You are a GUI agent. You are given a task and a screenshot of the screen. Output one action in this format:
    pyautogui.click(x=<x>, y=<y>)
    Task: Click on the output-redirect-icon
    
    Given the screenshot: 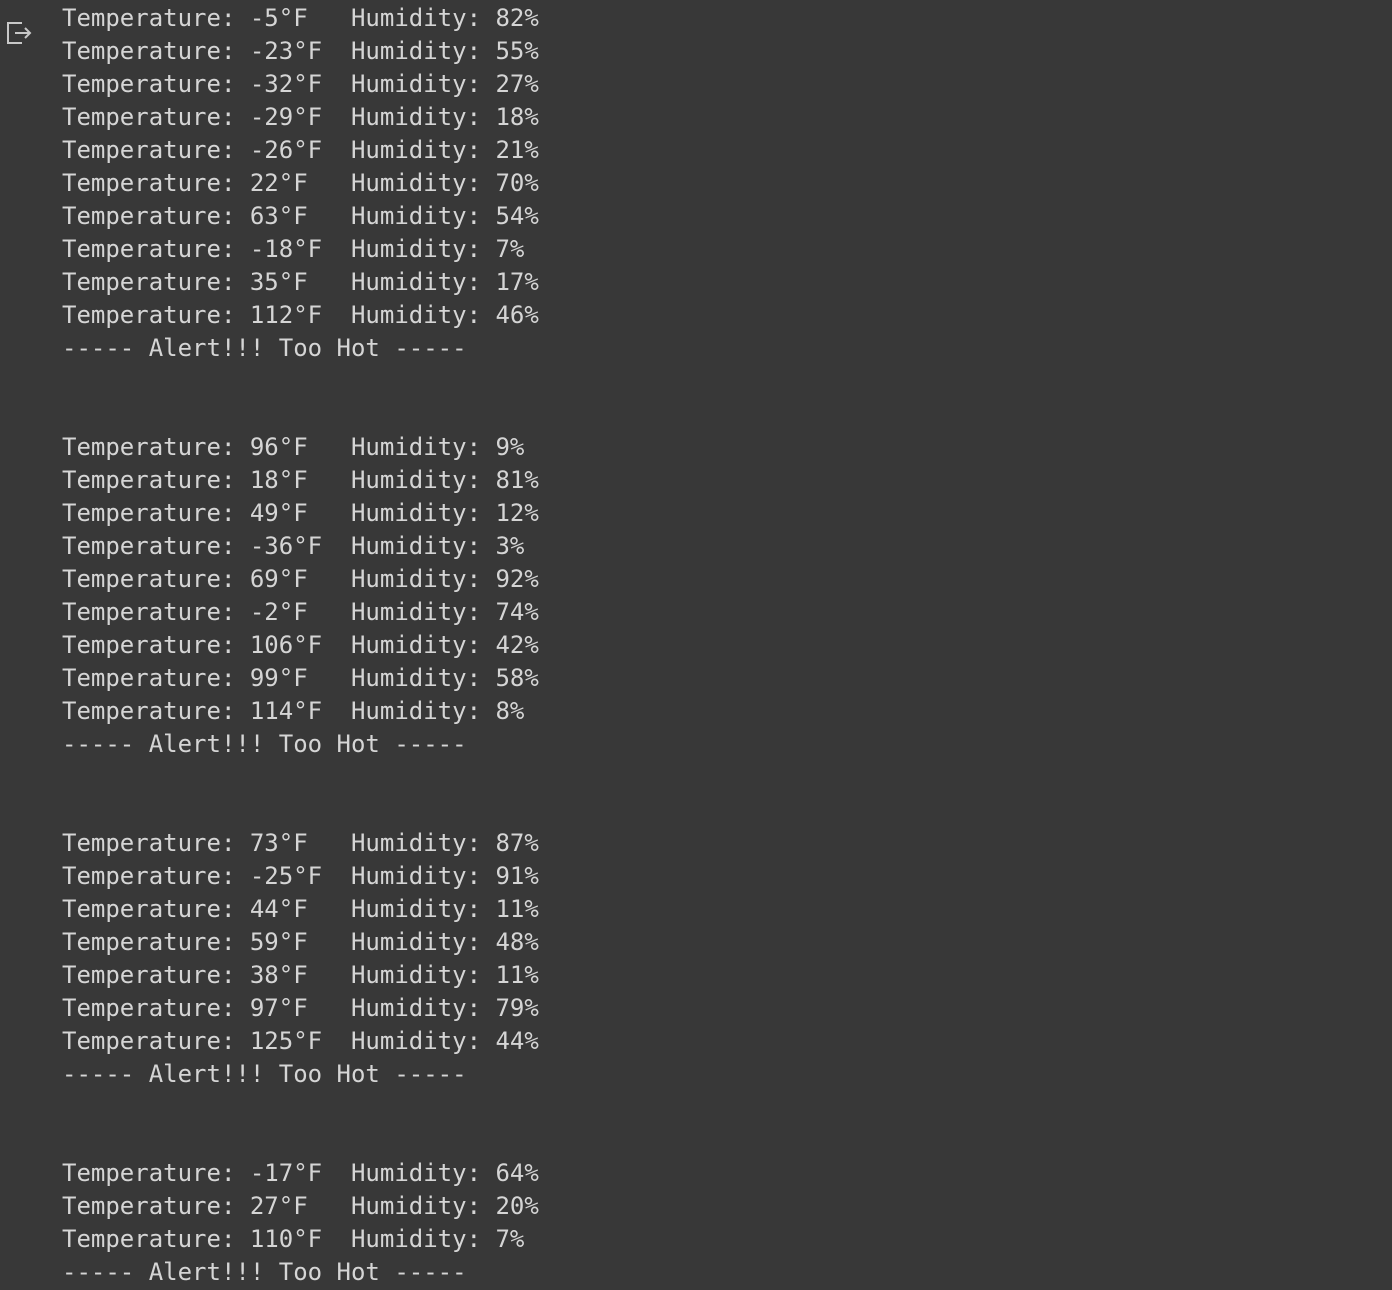 What is the action you would take?
    pyautogui.click(x=19, y=33)
    